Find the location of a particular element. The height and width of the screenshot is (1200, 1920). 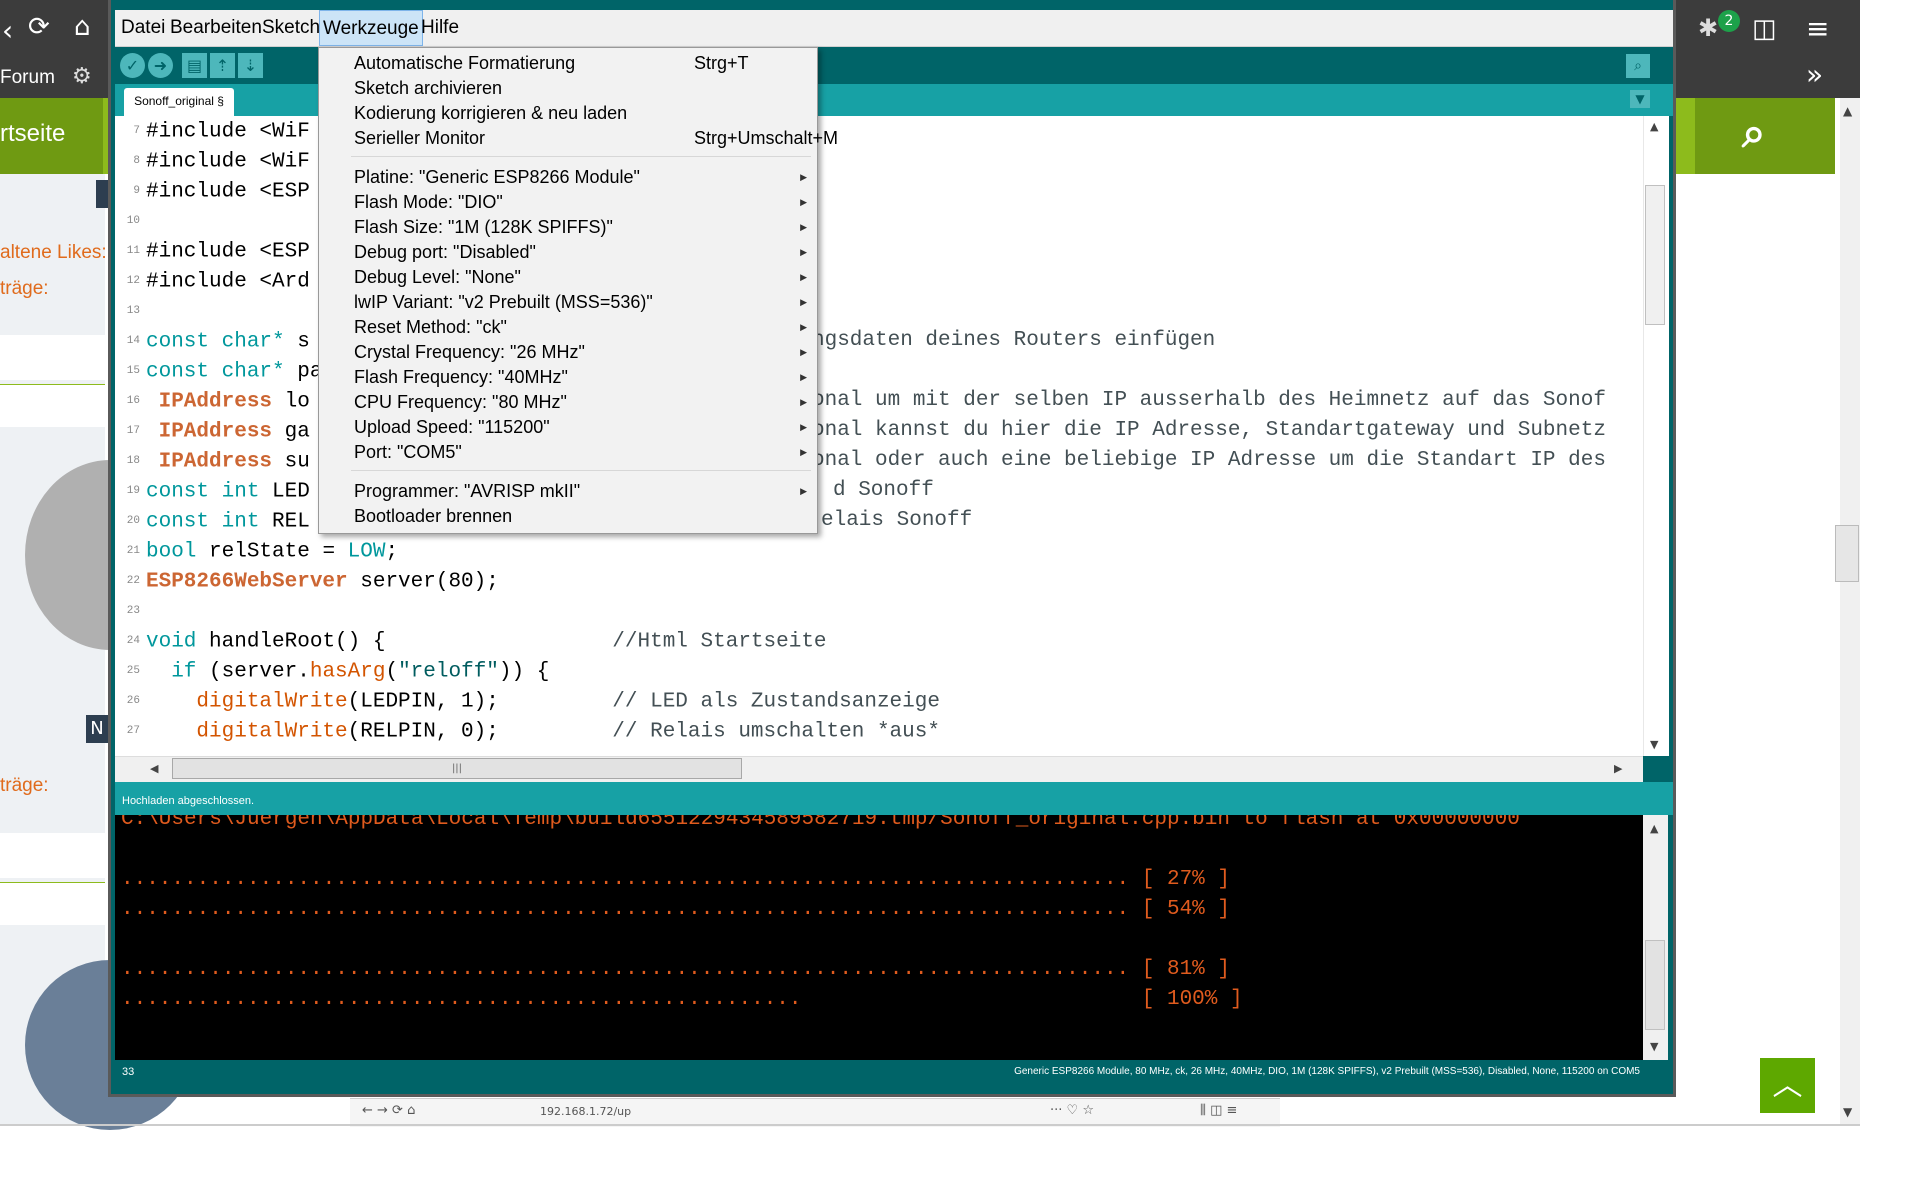

search-icon: ⌕ is located at coordinates (1754, 133).